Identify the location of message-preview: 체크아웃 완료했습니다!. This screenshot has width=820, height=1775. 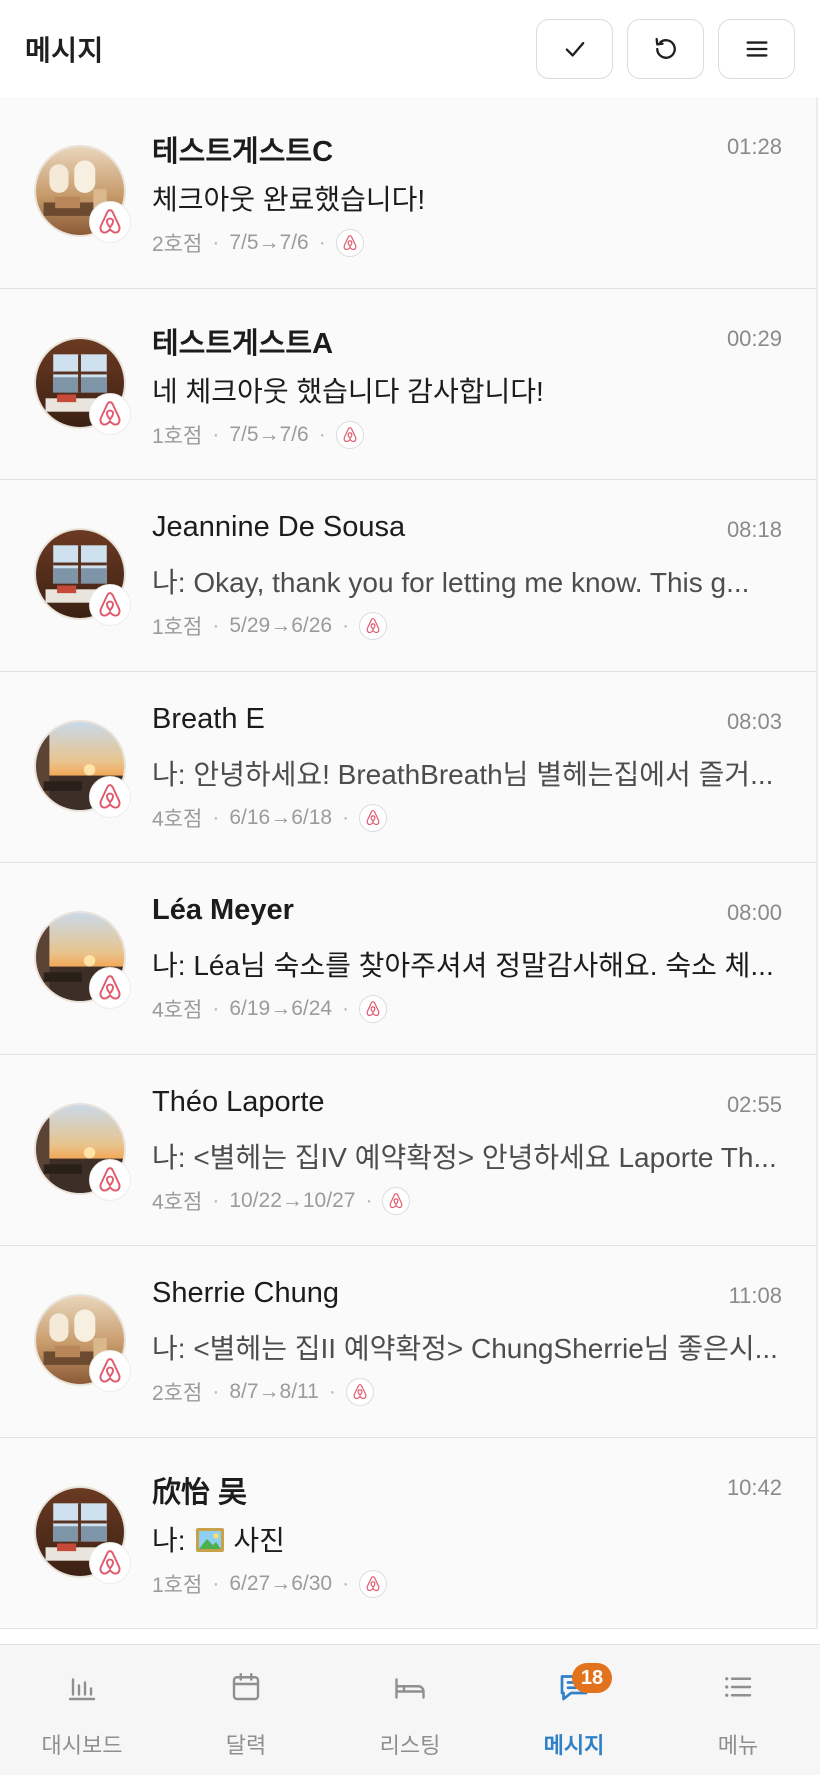
(289, 199).